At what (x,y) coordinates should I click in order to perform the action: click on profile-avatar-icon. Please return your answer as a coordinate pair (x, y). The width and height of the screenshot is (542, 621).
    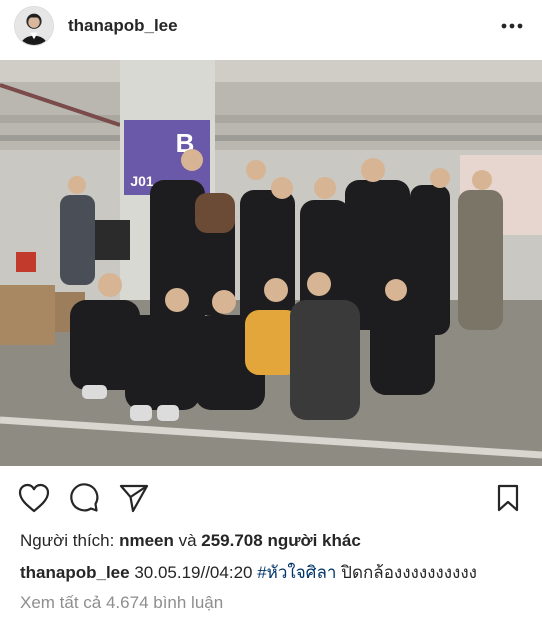
    Looking at the image, I should click on (34, 26).